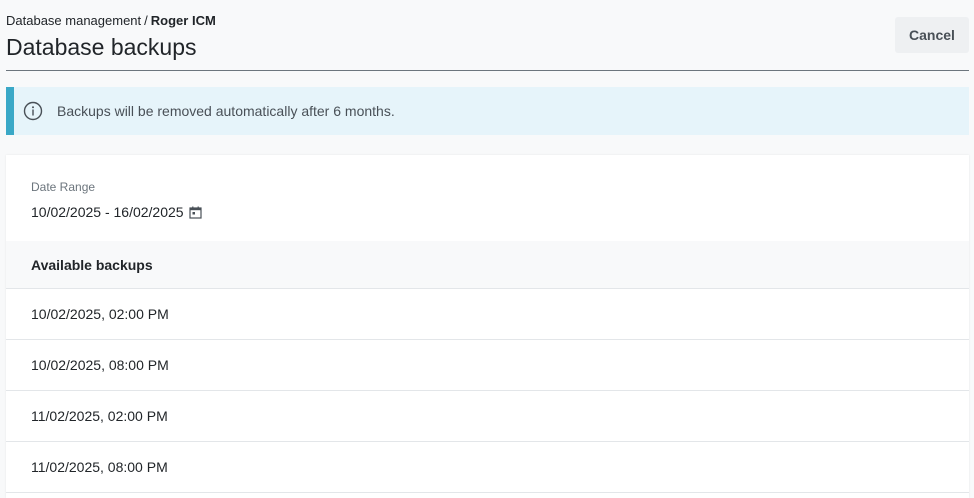 Image resolution: width=974 pixels, height=498 pixels. I want to click on breadcrumb-current: Roger ICM, so click(183, 20).